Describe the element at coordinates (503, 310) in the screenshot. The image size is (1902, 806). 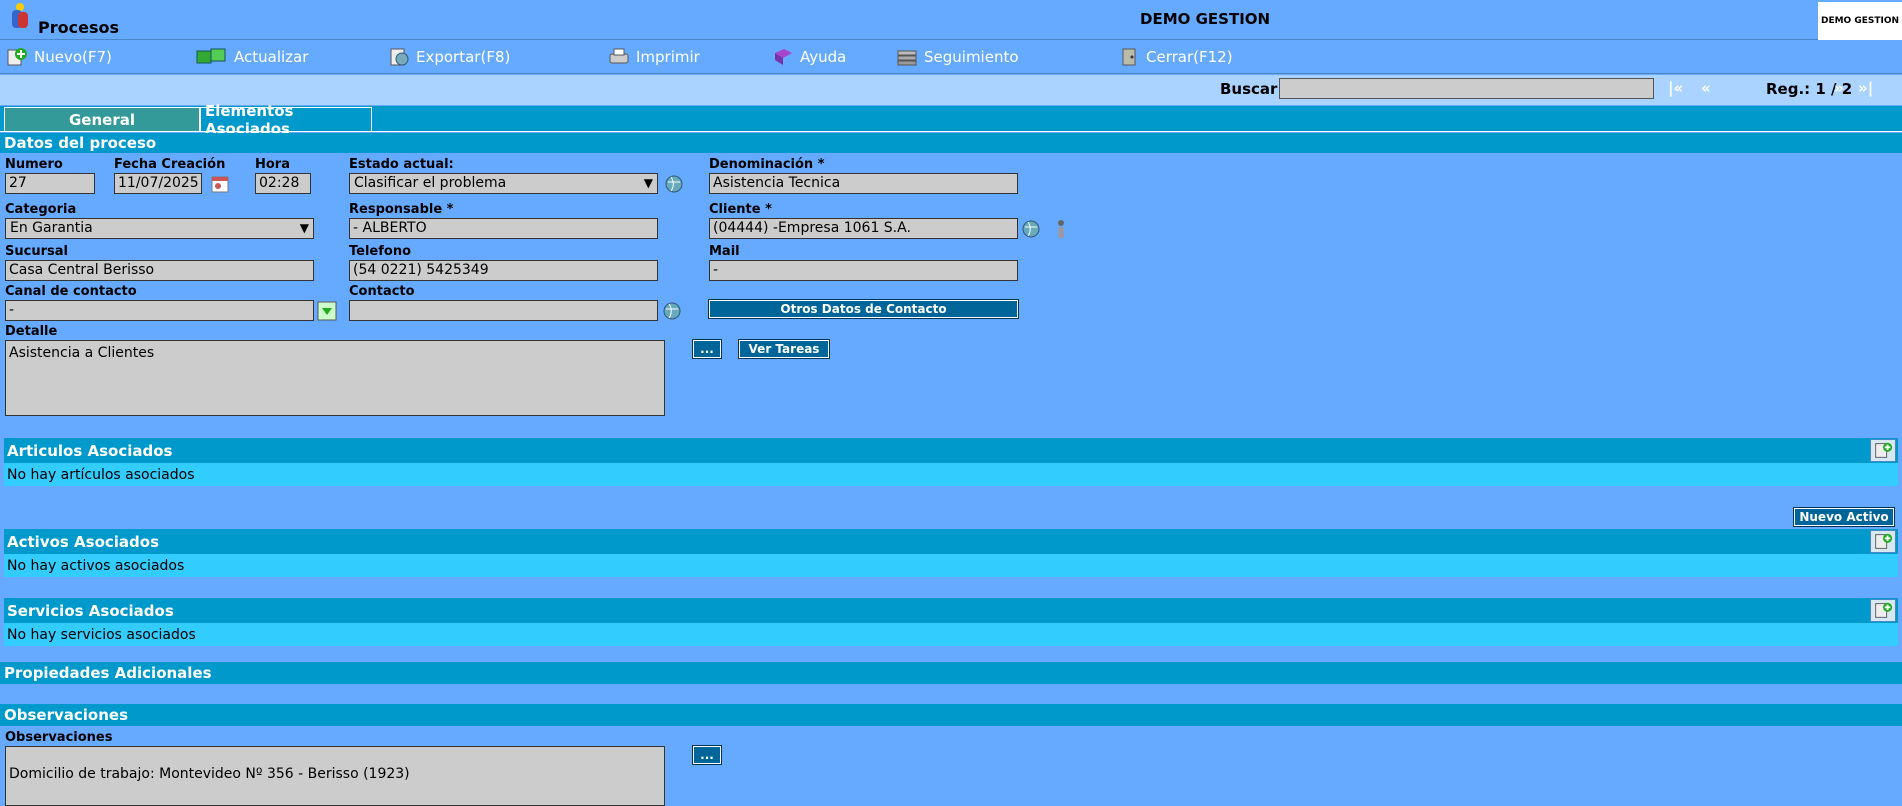
I see `contacto-field` at that location.